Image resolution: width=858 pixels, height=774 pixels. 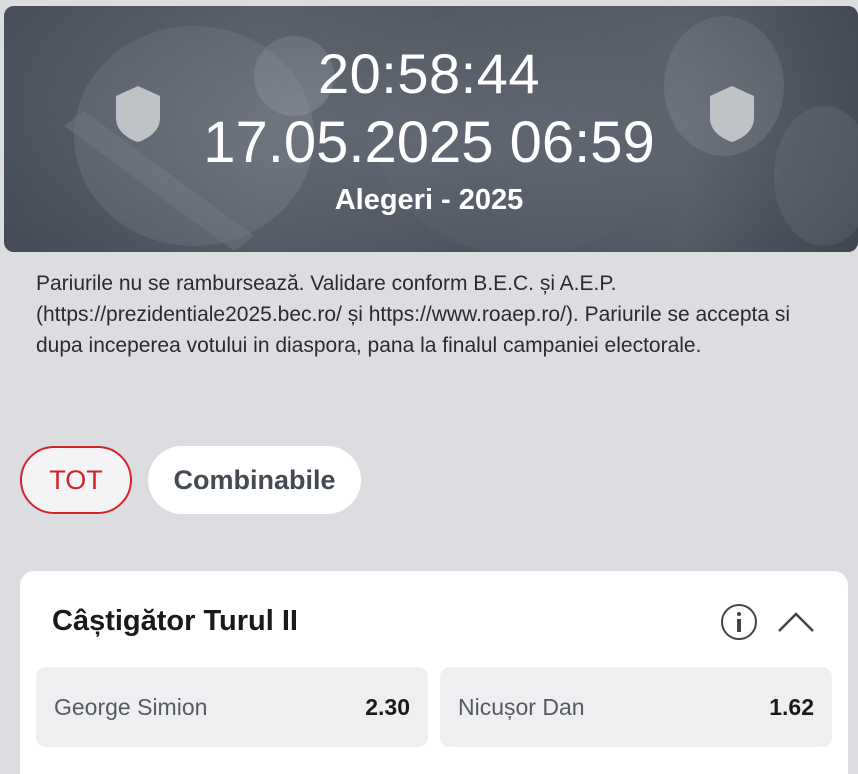 I want to click on outcome-name: George Simion, so click(x=131, y=706).